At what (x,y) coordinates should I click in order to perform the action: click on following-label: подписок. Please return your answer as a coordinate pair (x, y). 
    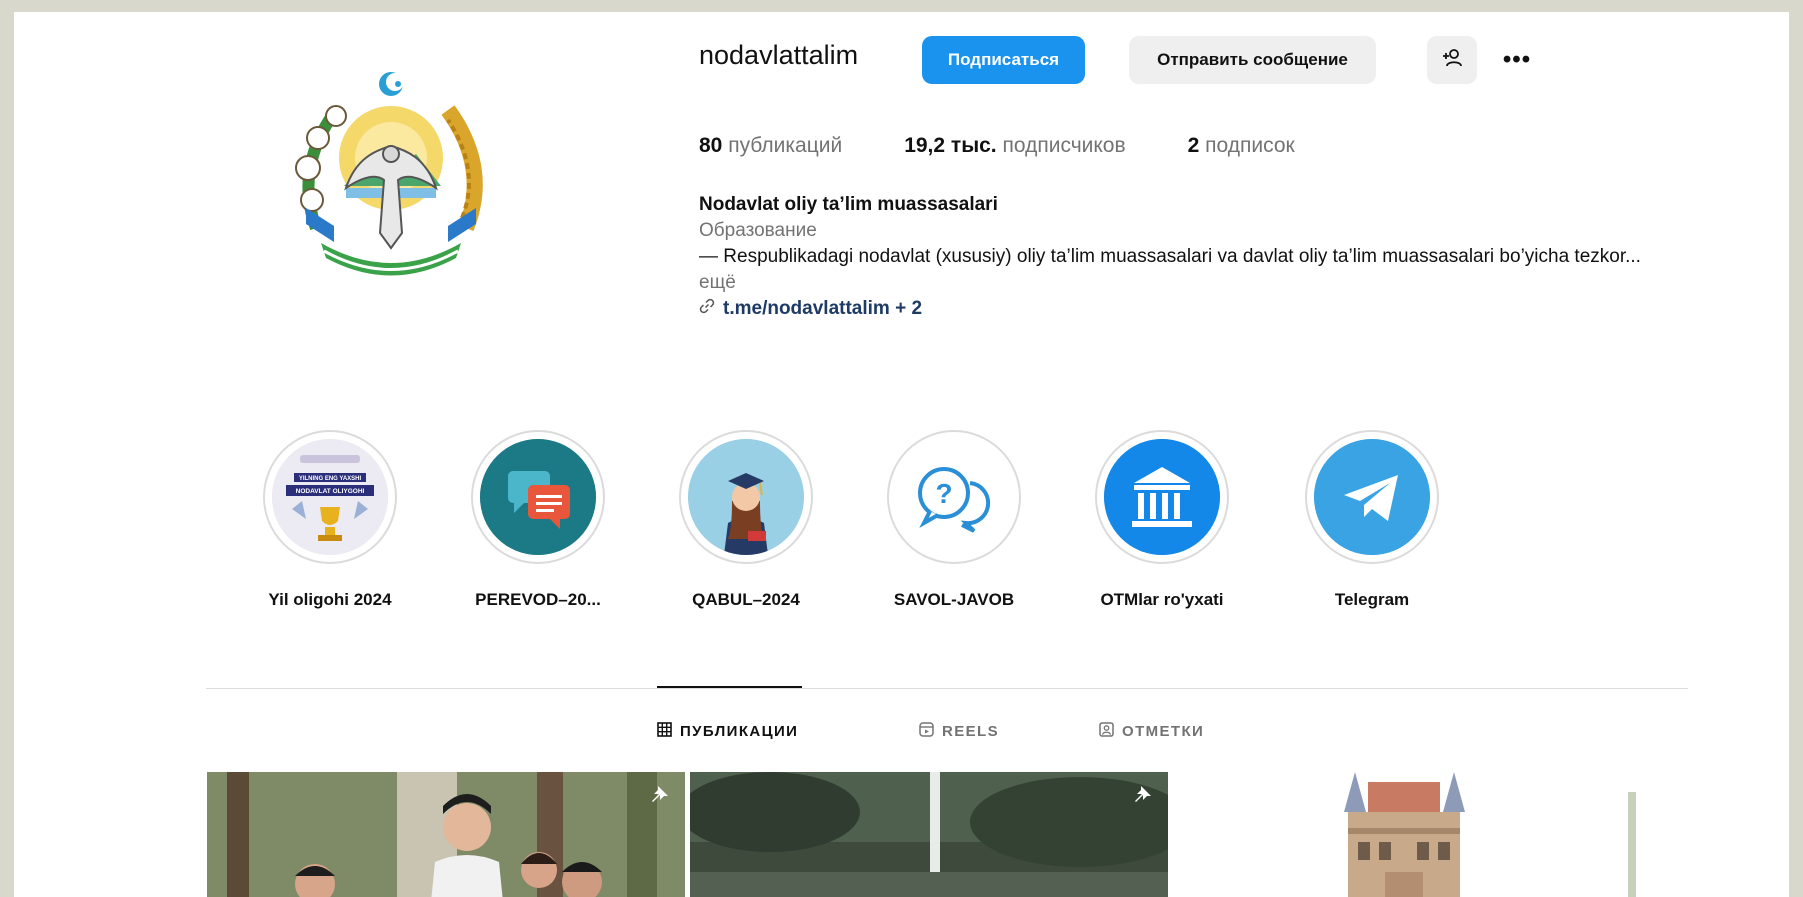
    Looking at the image, I should click on (1250, 145).